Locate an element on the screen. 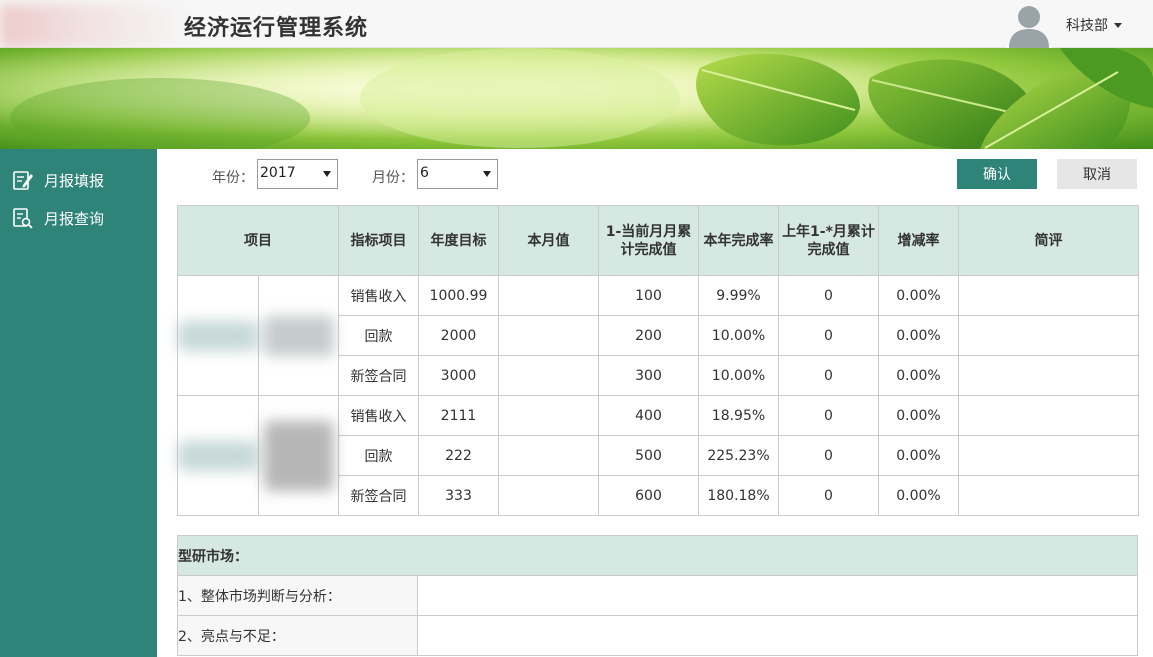 The image size is (1153, 657). confirm-button: 确认 is located at coordinates (997, 174).